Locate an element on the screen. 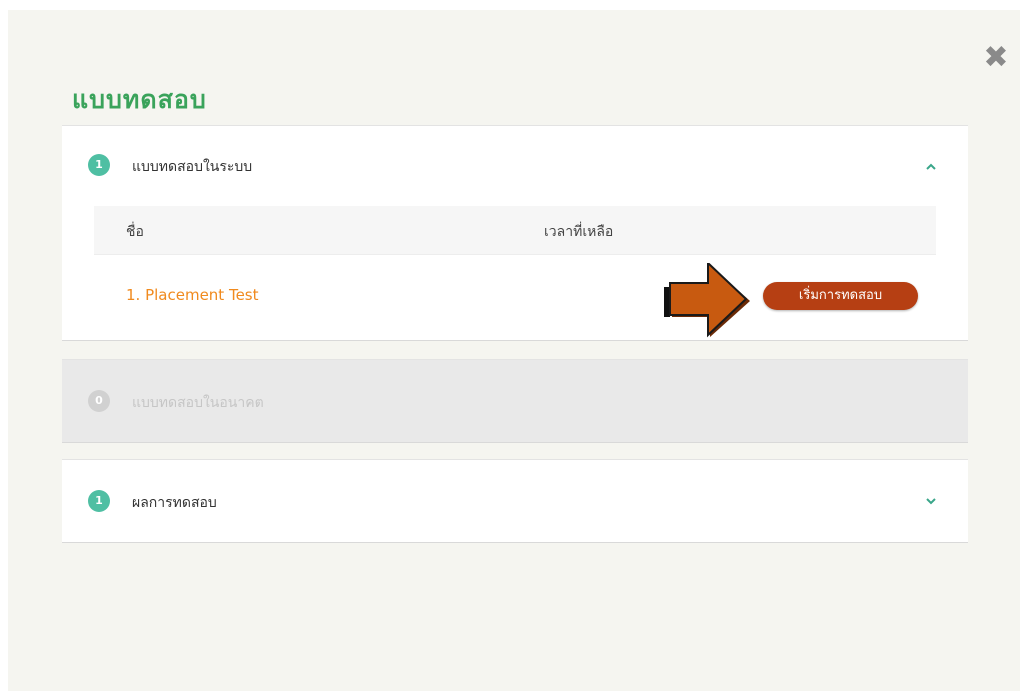  section-future: 0 แบบทดสอบในอนาคต is located at coordinates (515, 401).